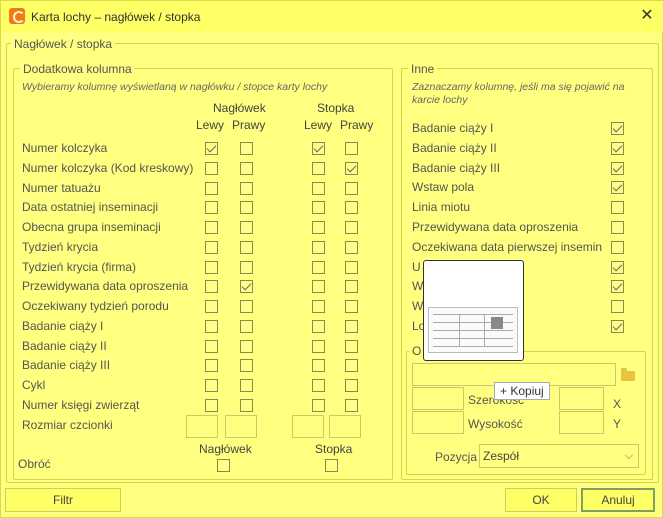 This screenshot has width=663, height=518. Describe the element at coordinates (416, 267) in the screenshot. I see `other-row-label: U` at that location.